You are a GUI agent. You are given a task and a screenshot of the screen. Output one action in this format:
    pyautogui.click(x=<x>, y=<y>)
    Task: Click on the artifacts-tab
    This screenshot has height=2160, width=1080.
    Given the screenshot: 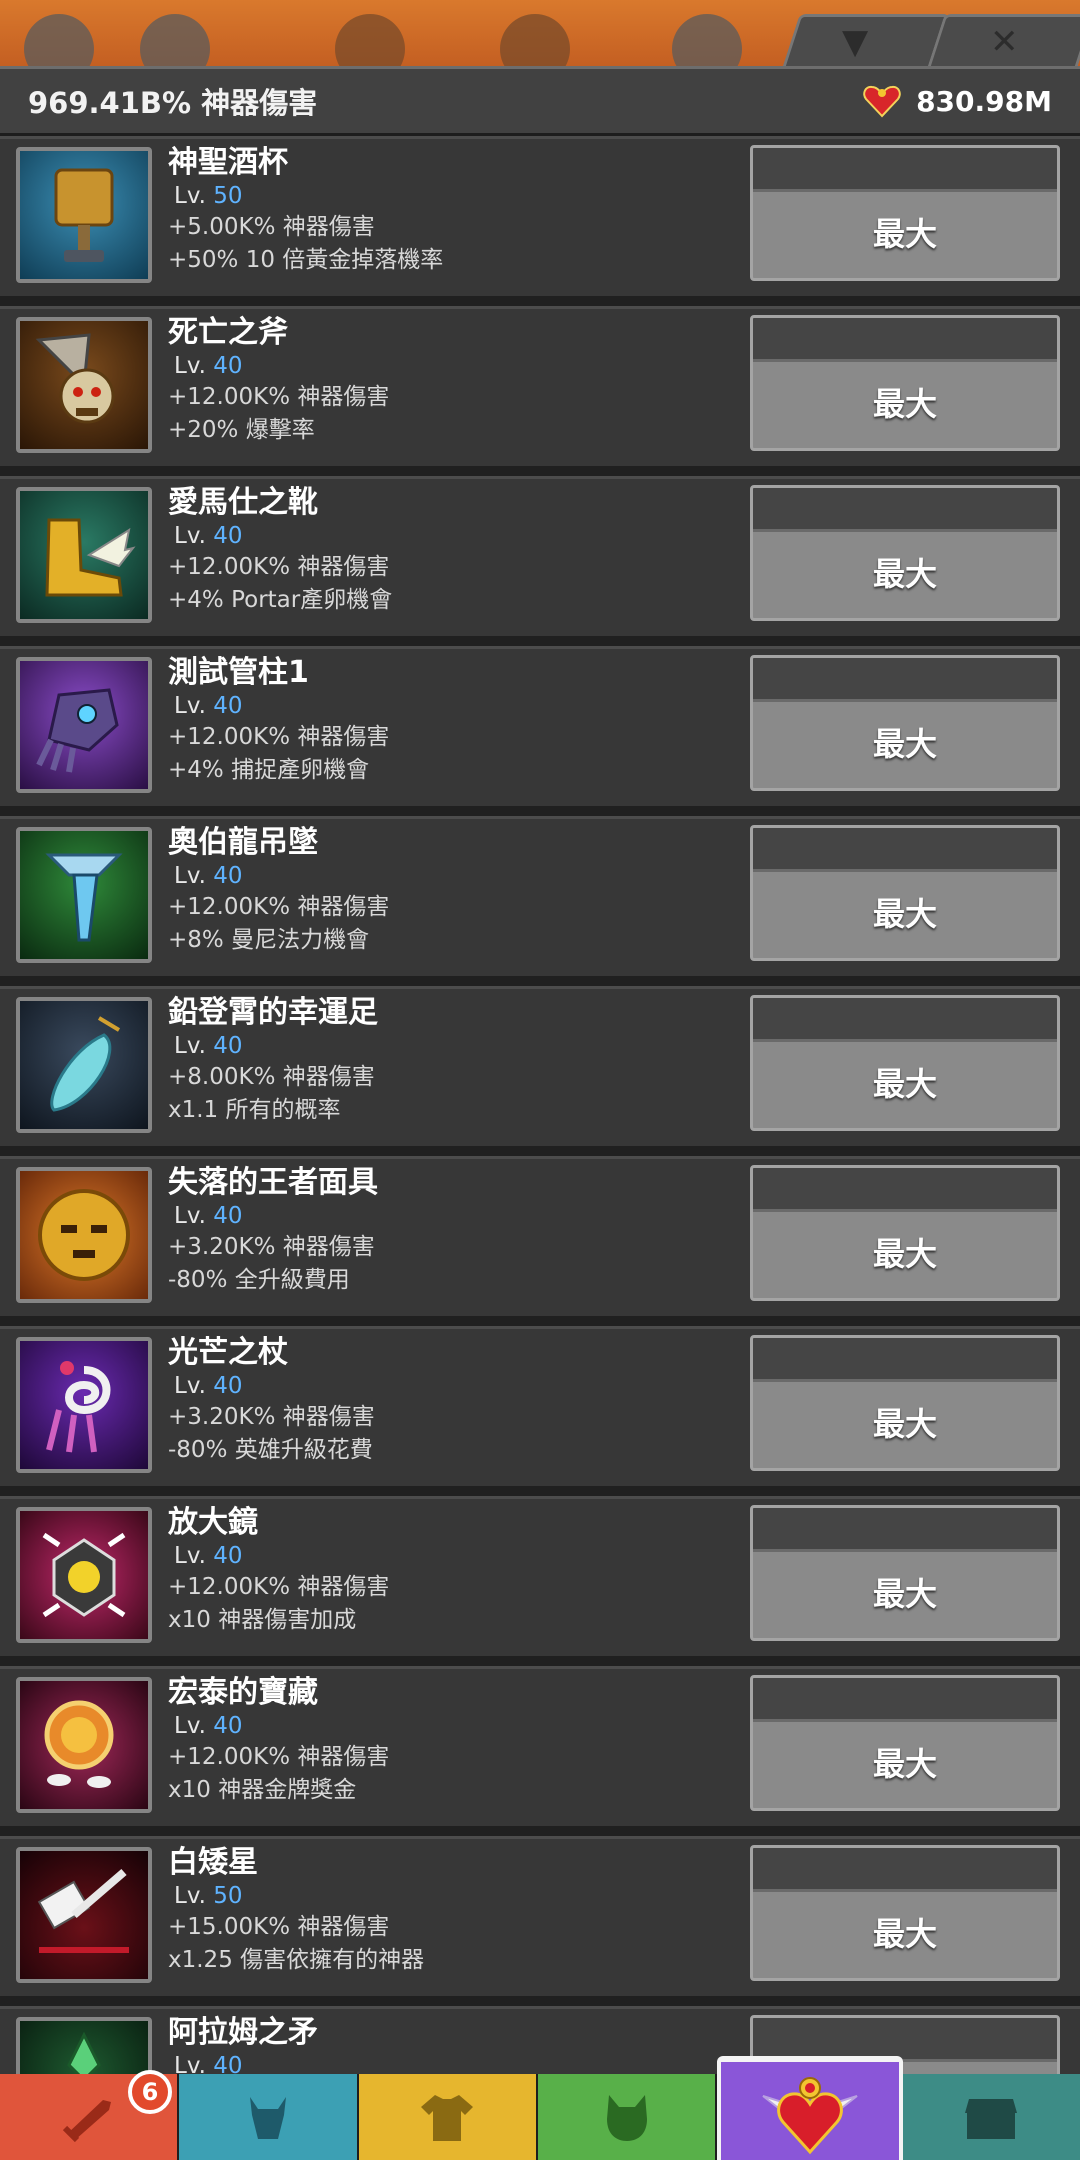 What is the action you would take?
    pyautogui.click(x=810, y=2108)
    